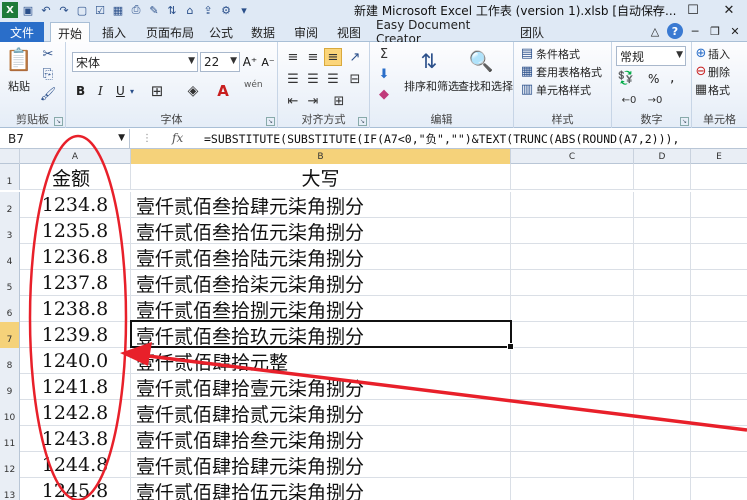 This screenshot has width=747, height=500. I want to click on ribbon-minimize-icon: △, so click(655, 31).